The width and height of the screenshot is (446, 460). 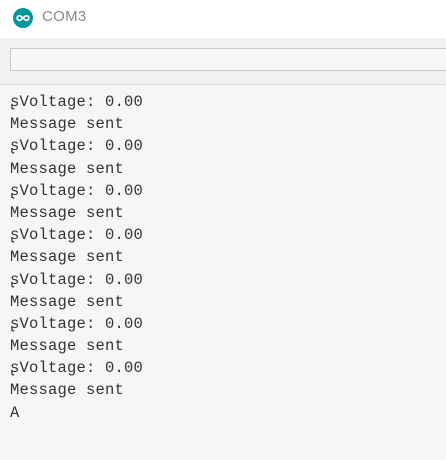 I want to click on output-line: A, so click(x=15, y=412).